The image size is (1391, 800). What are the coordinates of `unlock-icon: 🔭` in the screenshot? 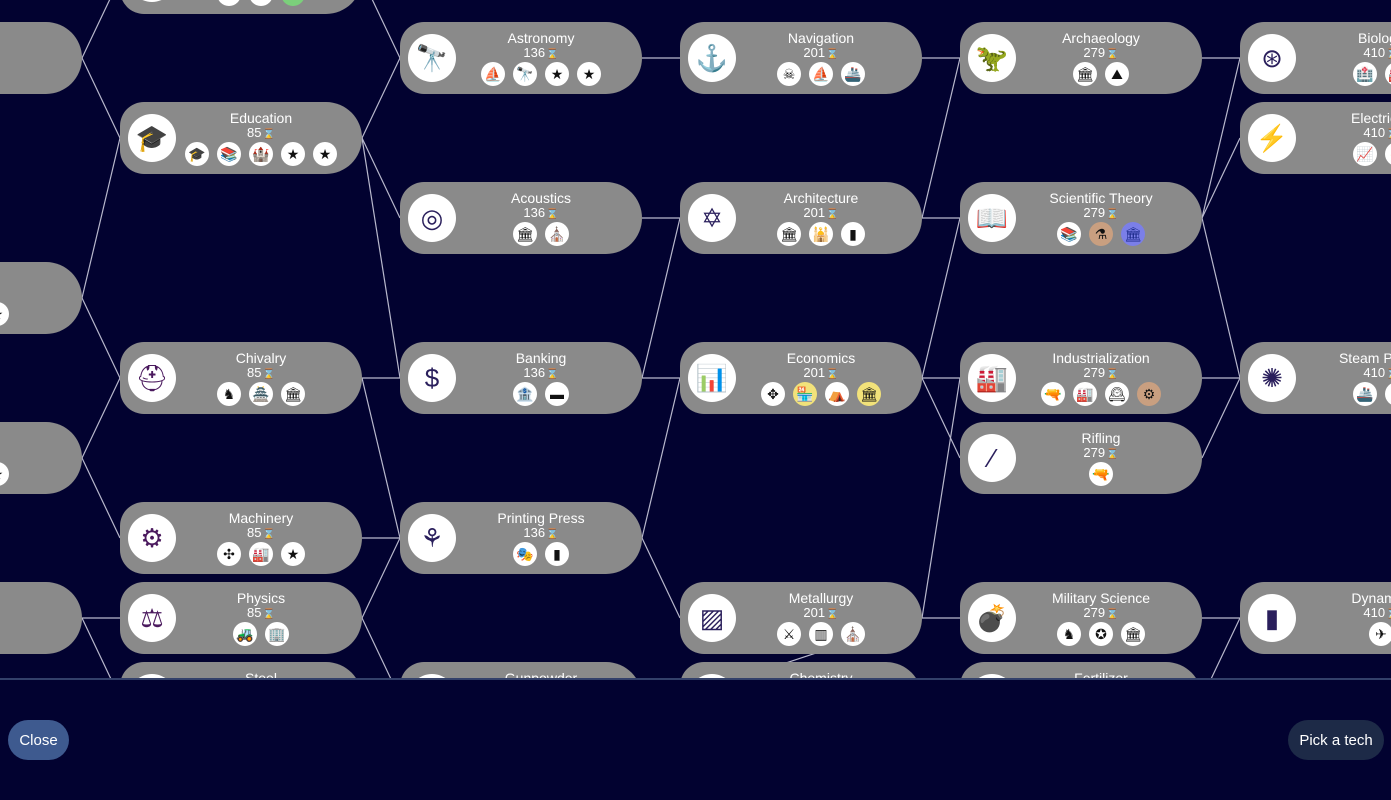 It's located at (525, 74).